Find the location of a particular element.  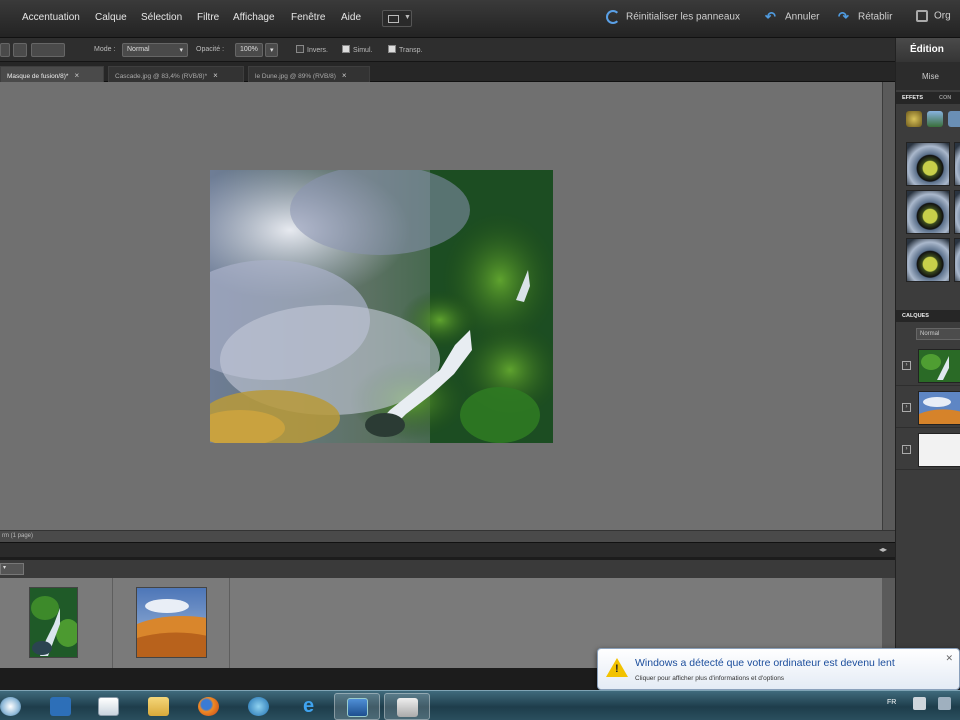

opacity-input: 100% is located at coordinates (249, 50).